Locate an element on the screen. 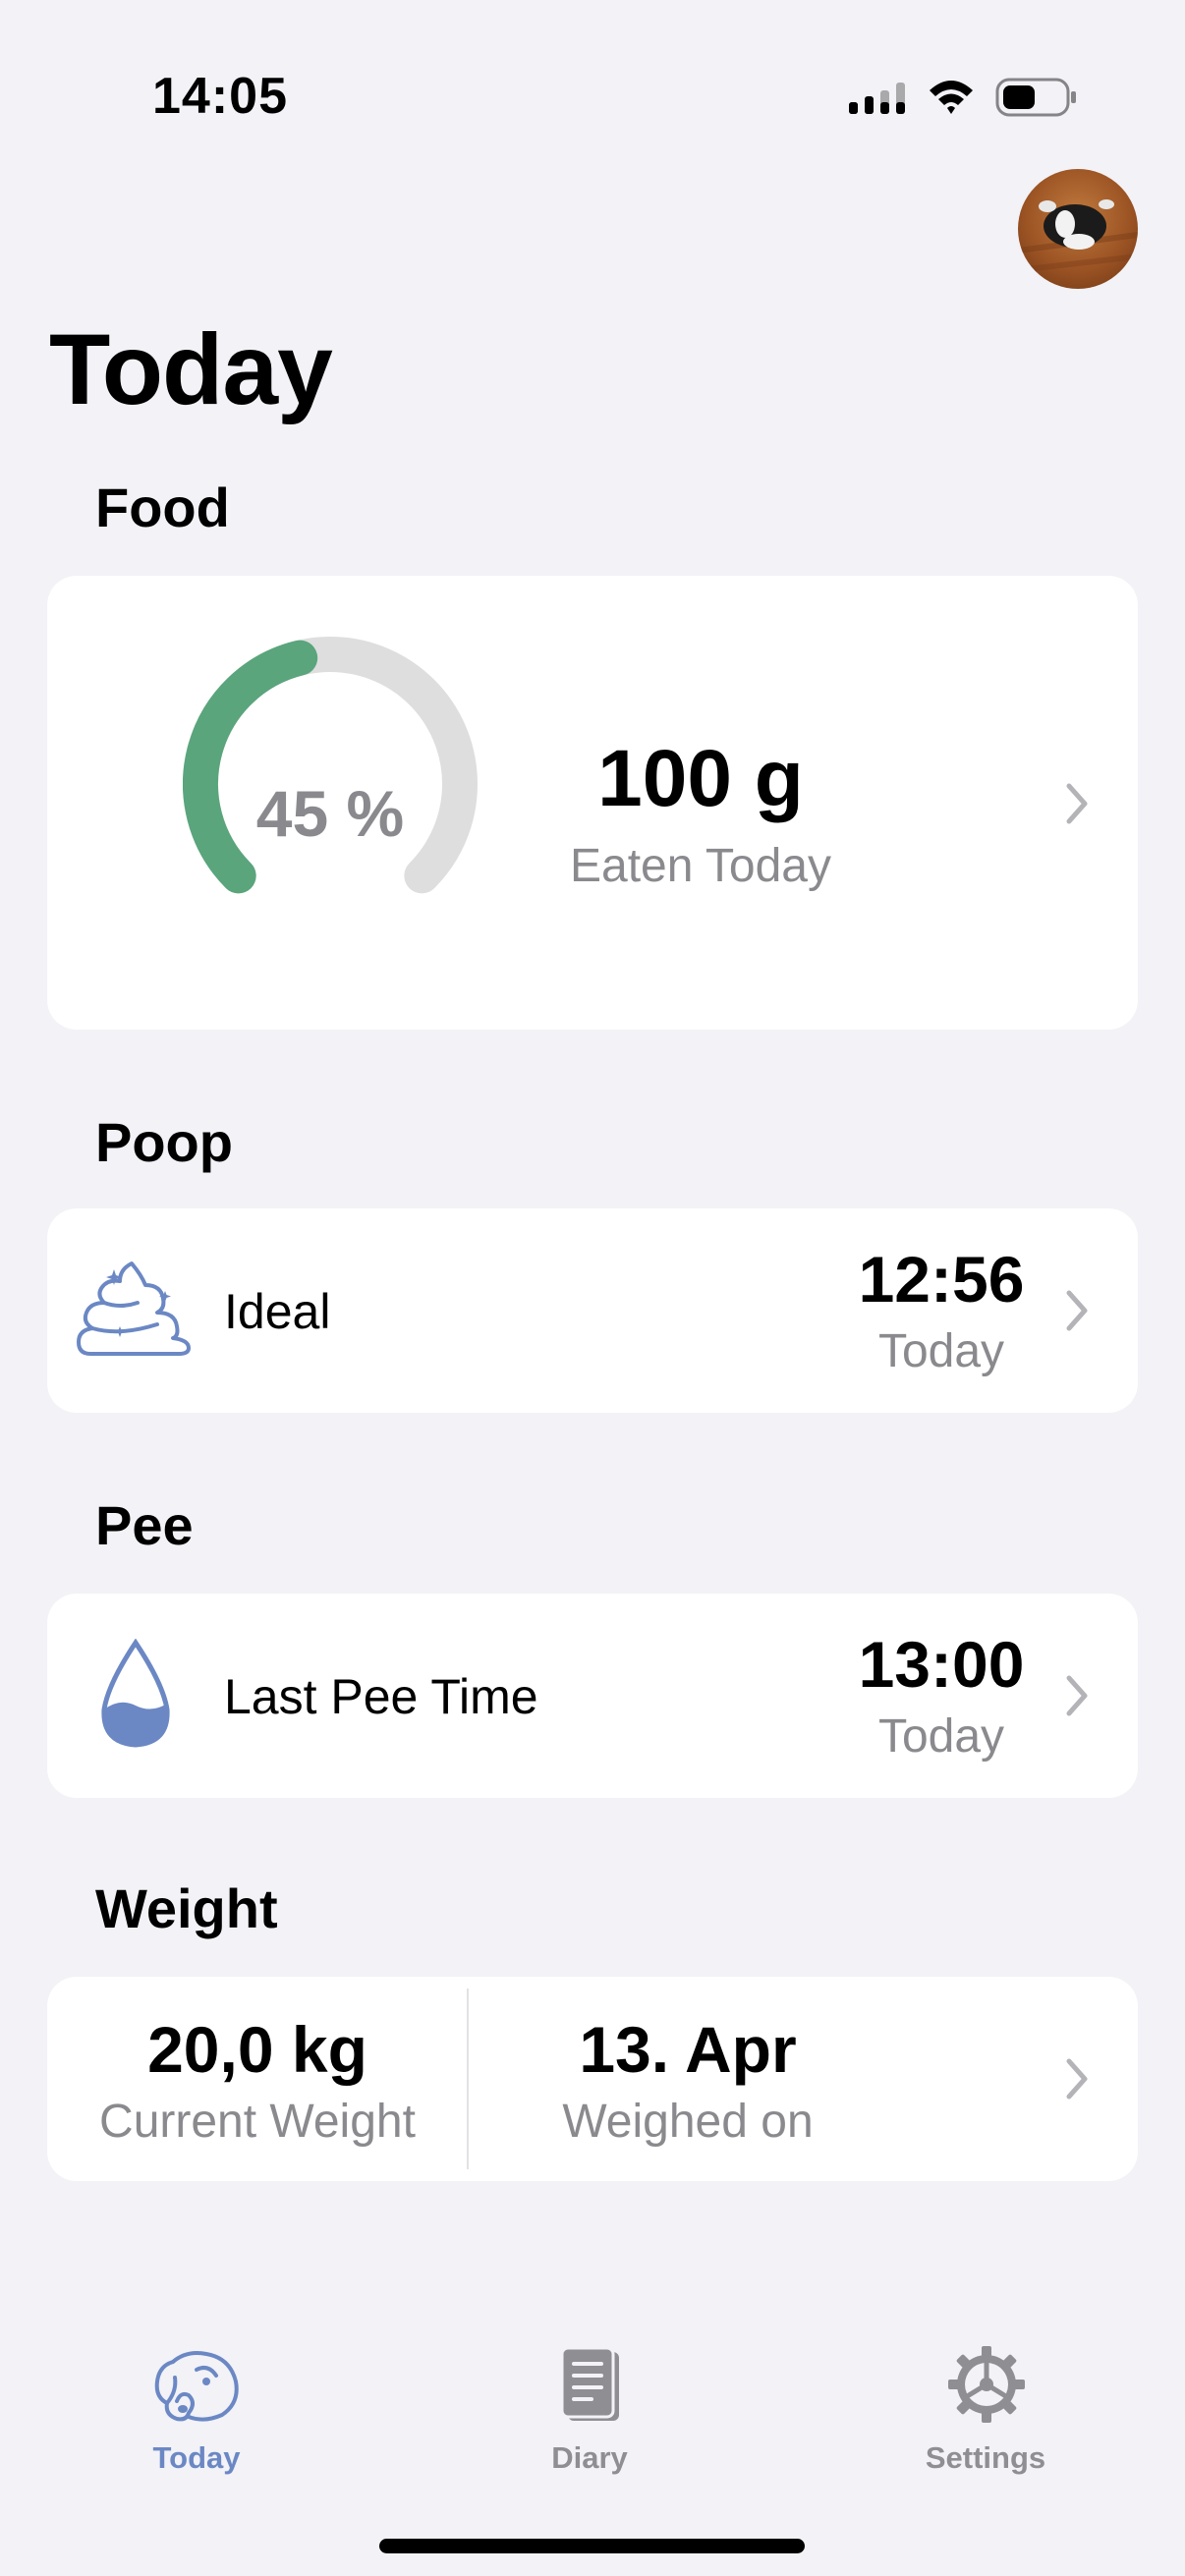 The image size is (1185, 2576). water-drop-icon is located at coordinates (136, 1693).